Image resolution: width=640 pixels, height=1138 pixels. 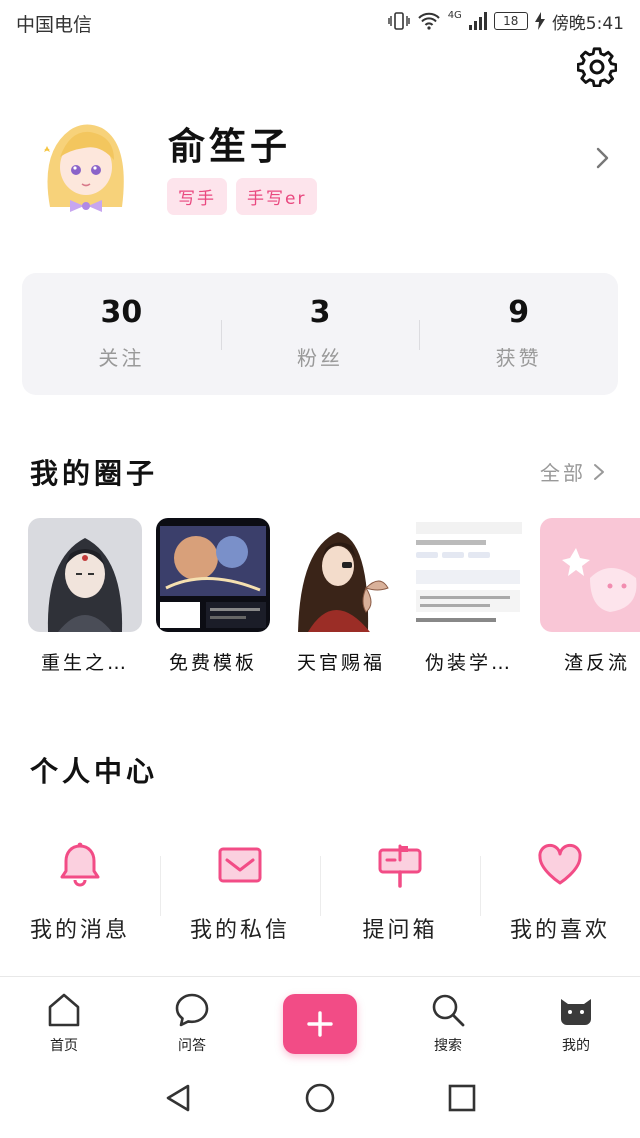 I want to click on carrier-name: 中国电信, so click(x=54, y=25).